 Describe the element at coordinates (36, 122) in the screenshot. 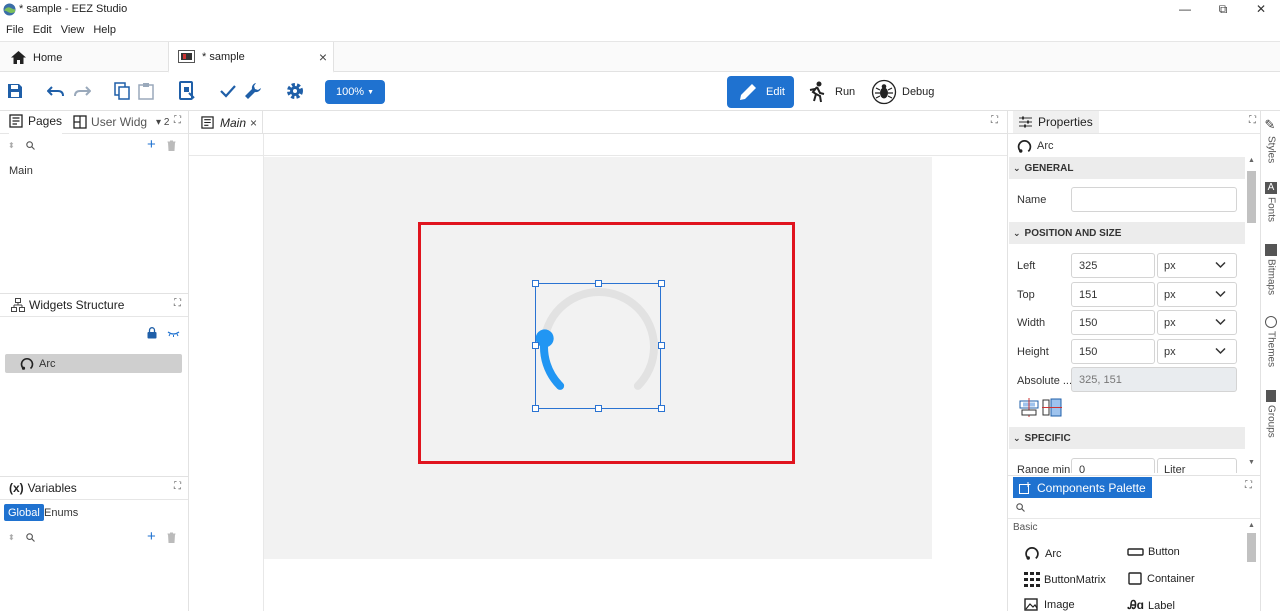

I see `tab-pages: Pages` at that location.